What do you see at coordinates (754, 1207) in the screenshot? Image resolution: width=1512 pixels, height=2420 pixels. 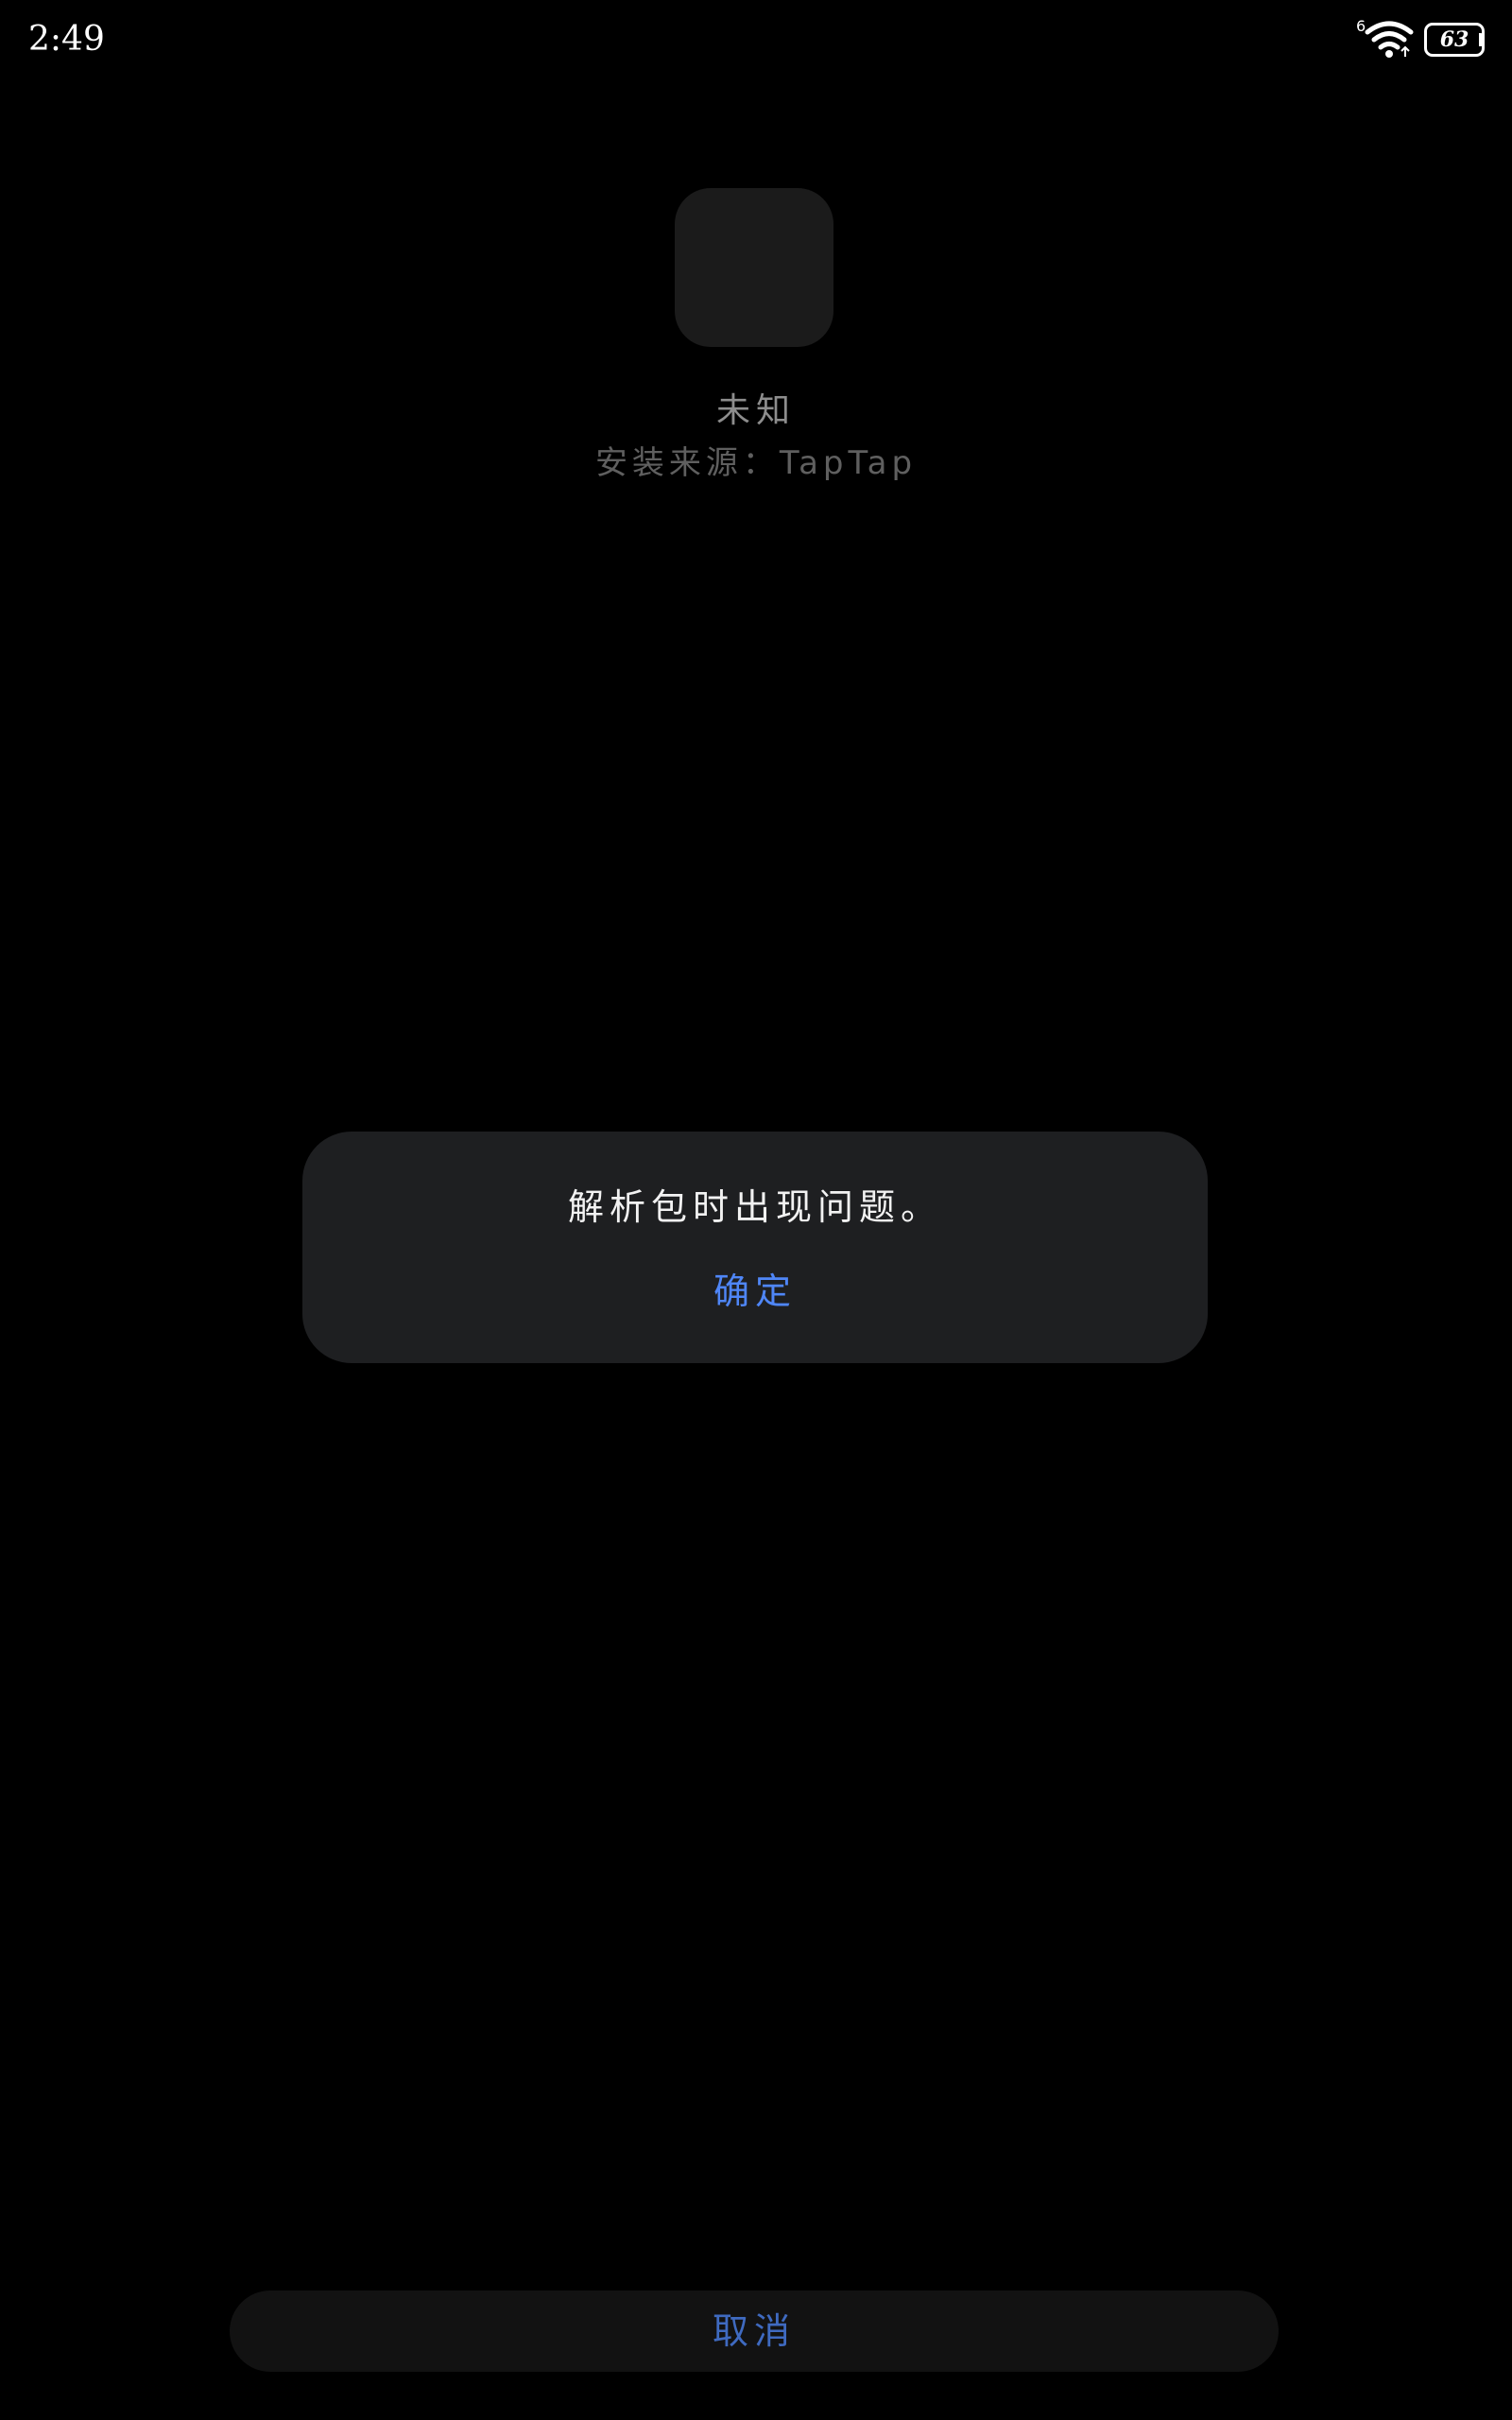 I see `dialog-message: 解析包时出现问题。` at bounding box center [754, 1207].